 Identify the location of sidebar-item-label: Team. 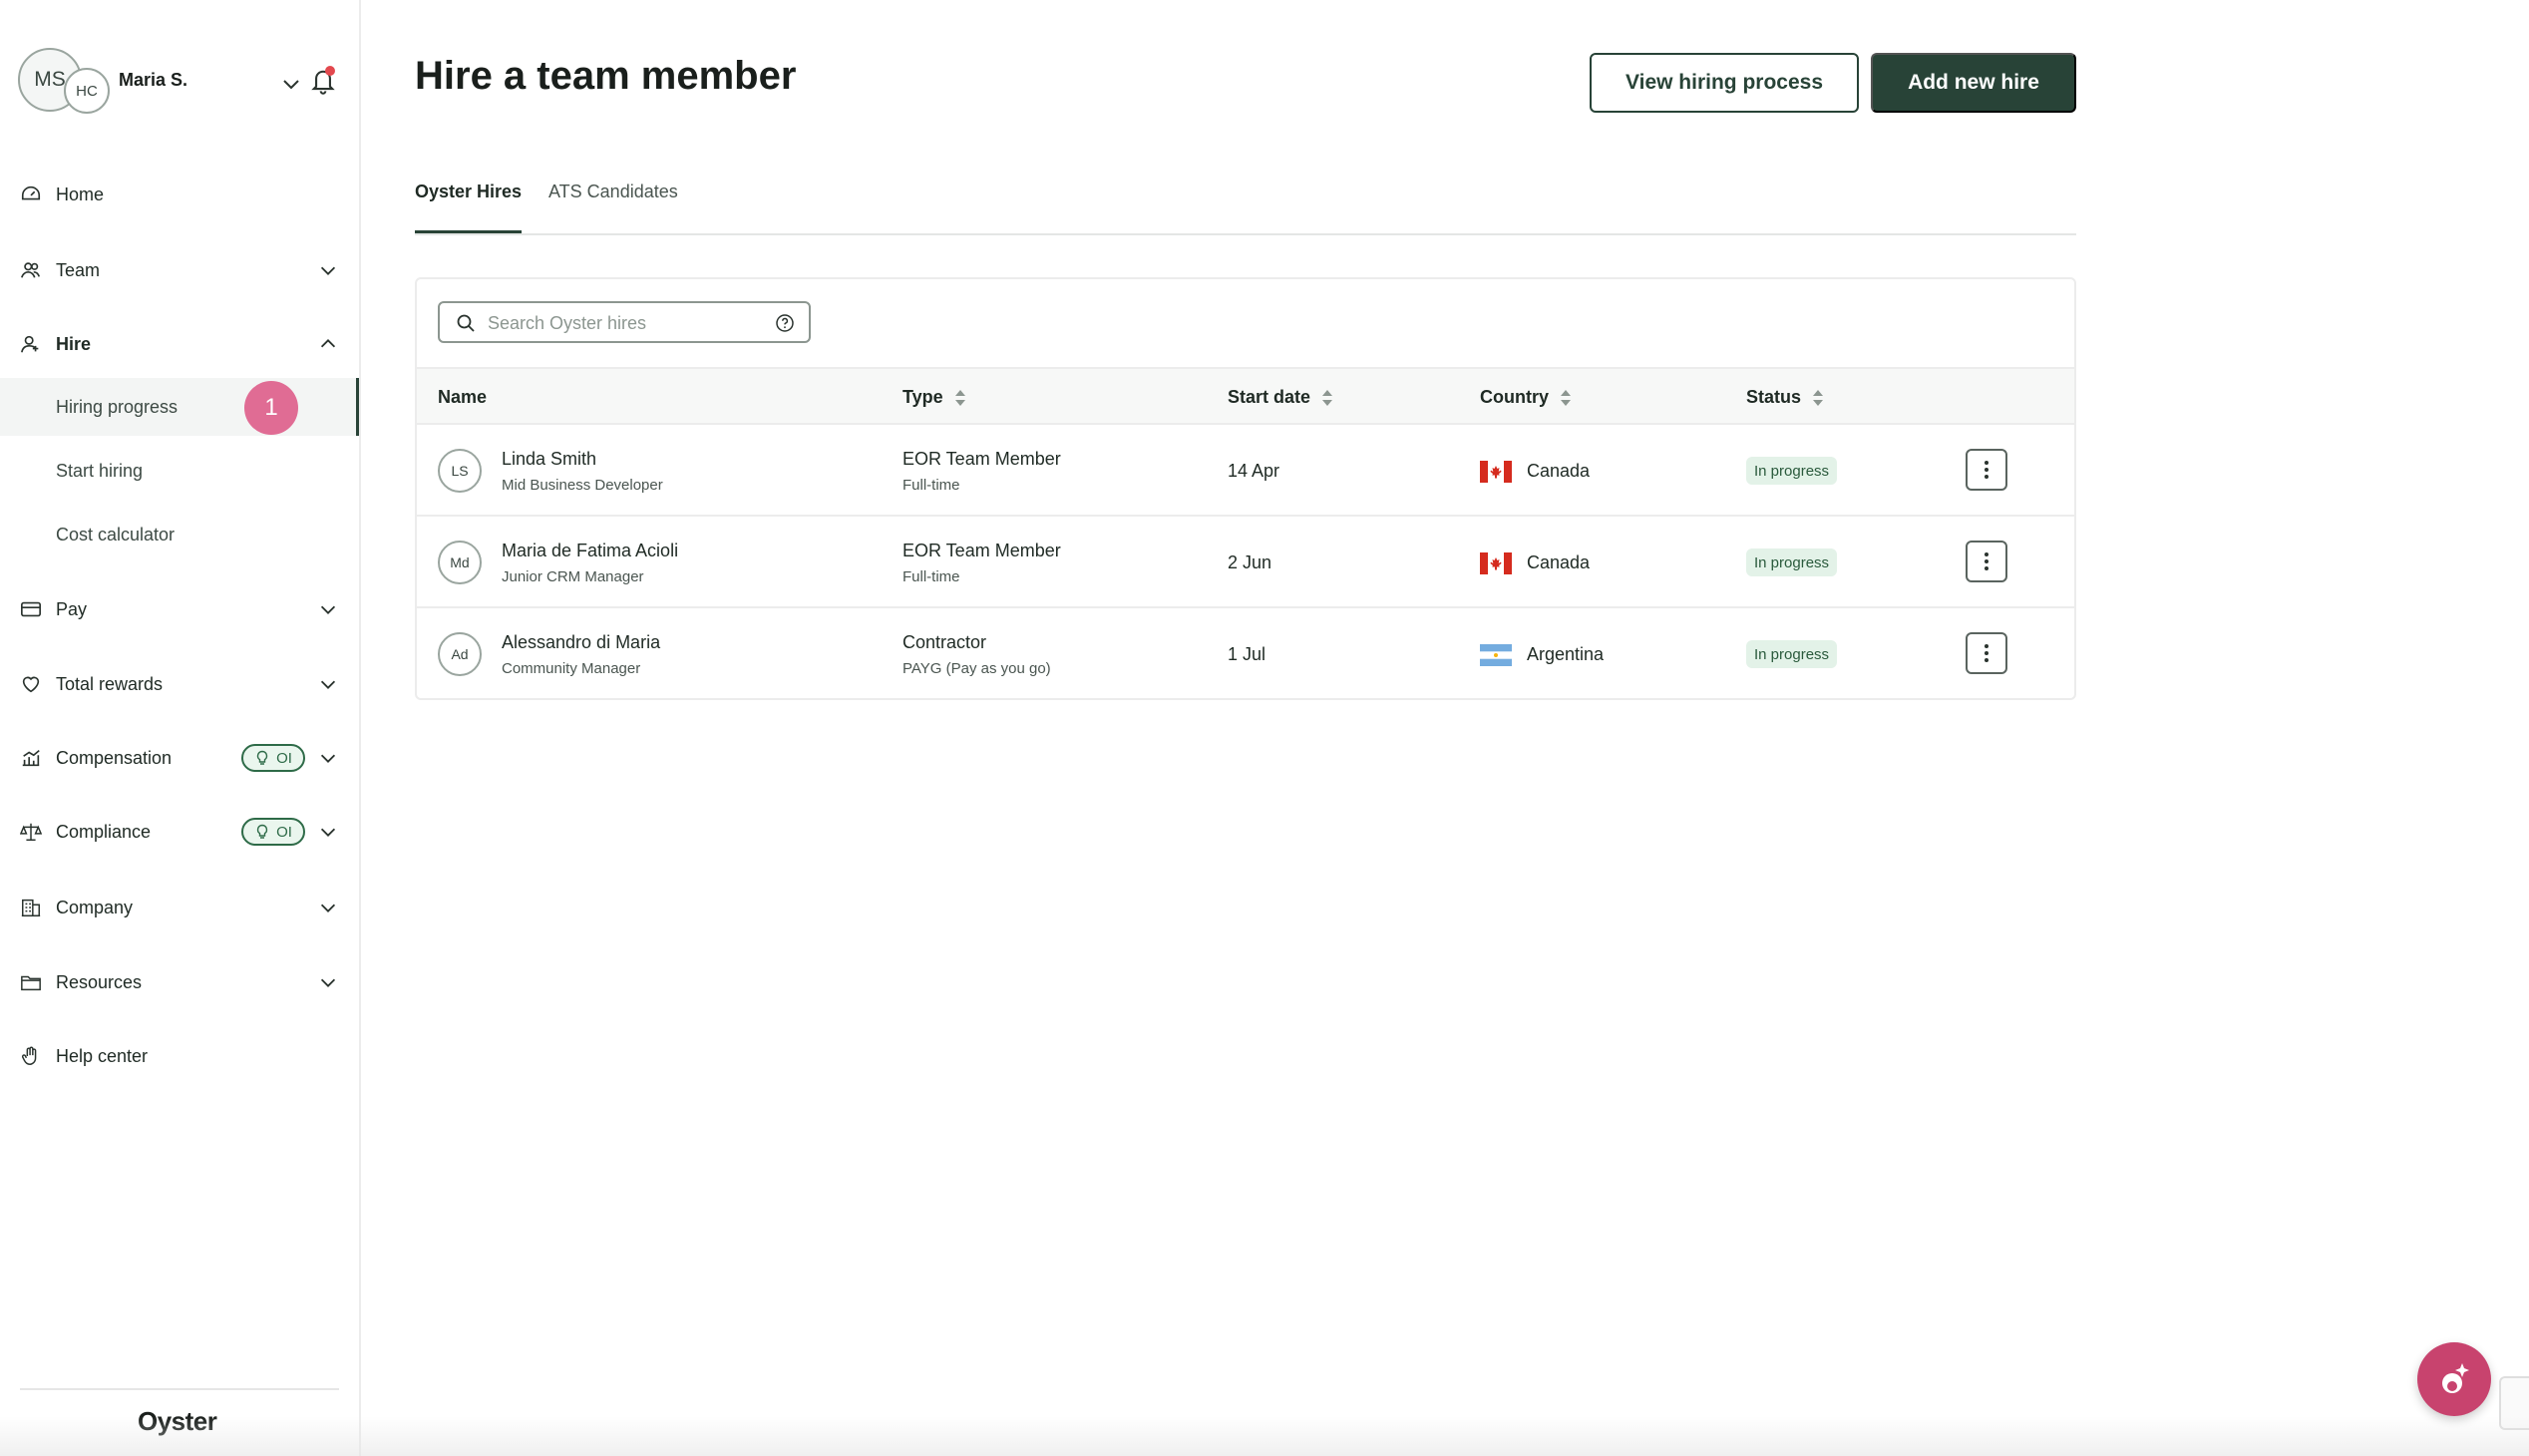
(78, 269).